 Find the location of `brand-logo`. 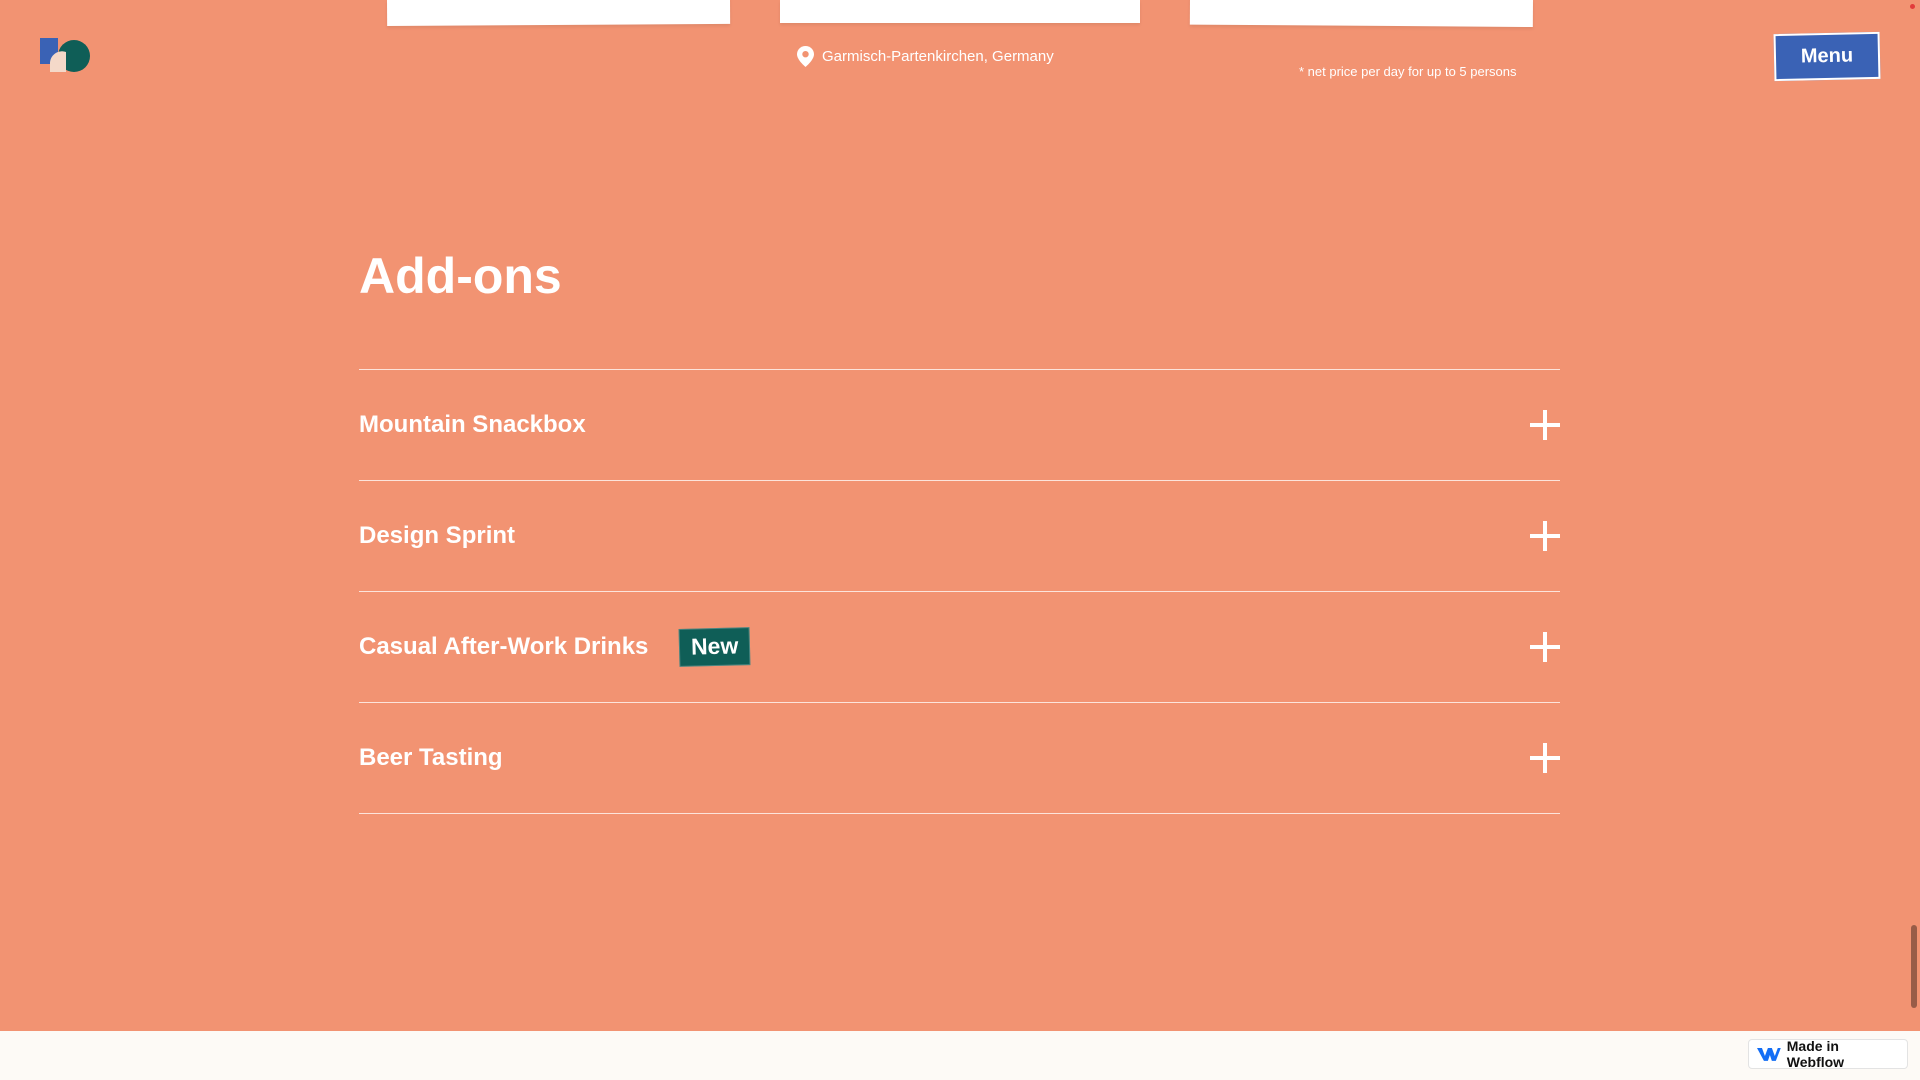

brand-logo is located at coordinates (66, 56).